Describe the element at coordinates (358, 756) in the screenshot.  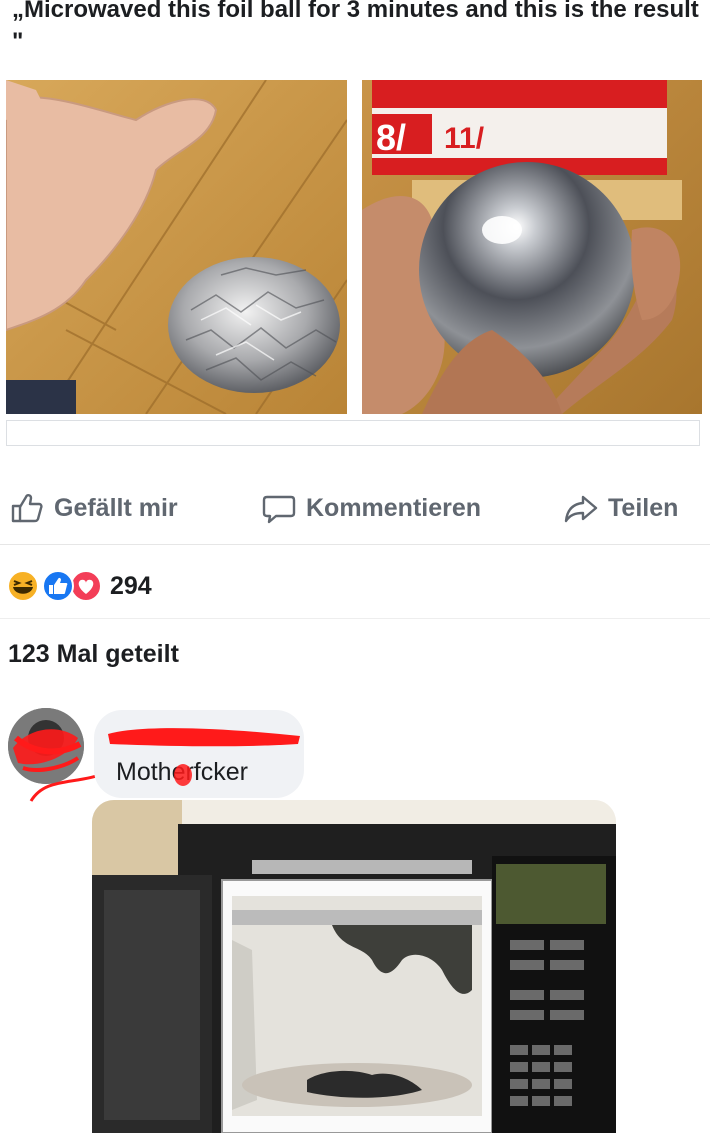
I see `comment: Motherfcker` at that location.